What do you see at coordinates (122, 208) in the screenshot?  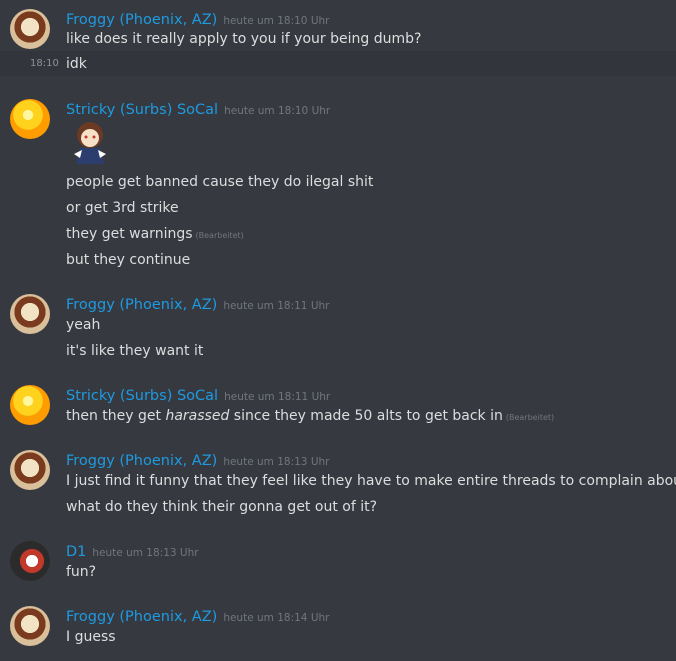 I see `message-text: or get 3rd strike` at bounding box center [122, 208].